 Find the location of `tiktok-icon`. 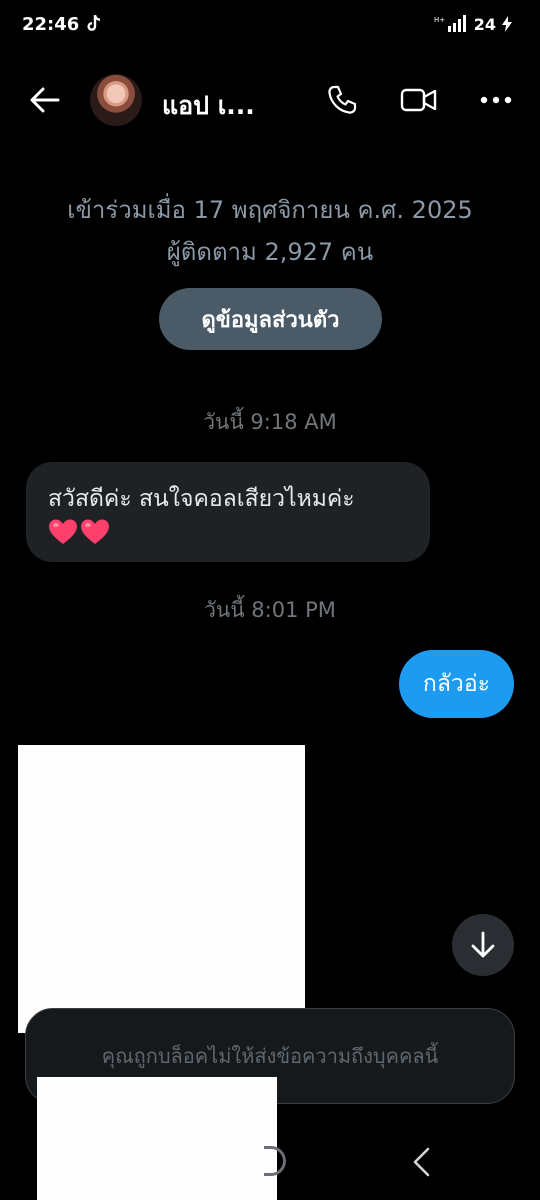

tiktok-icon is located at coordinates (94, 23).